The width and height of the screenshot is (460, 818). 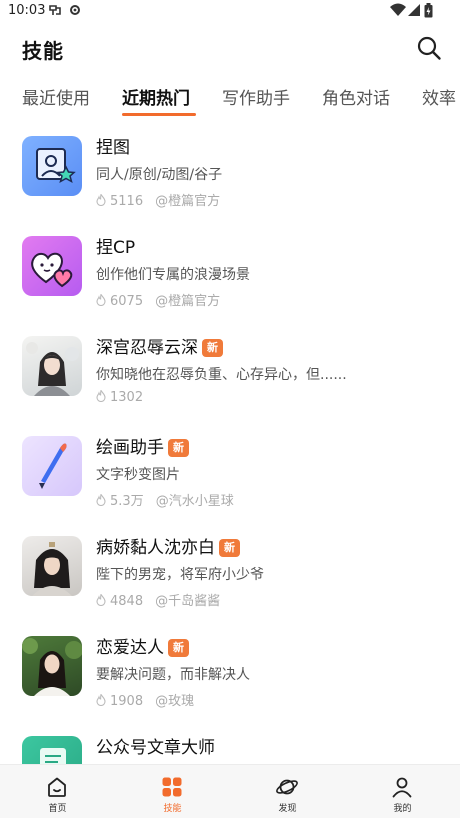 What do you see at coordinates (187, 601) in the screenshot?
I see `author-name: @千岛酱酱` at bounding box center [187, 601].